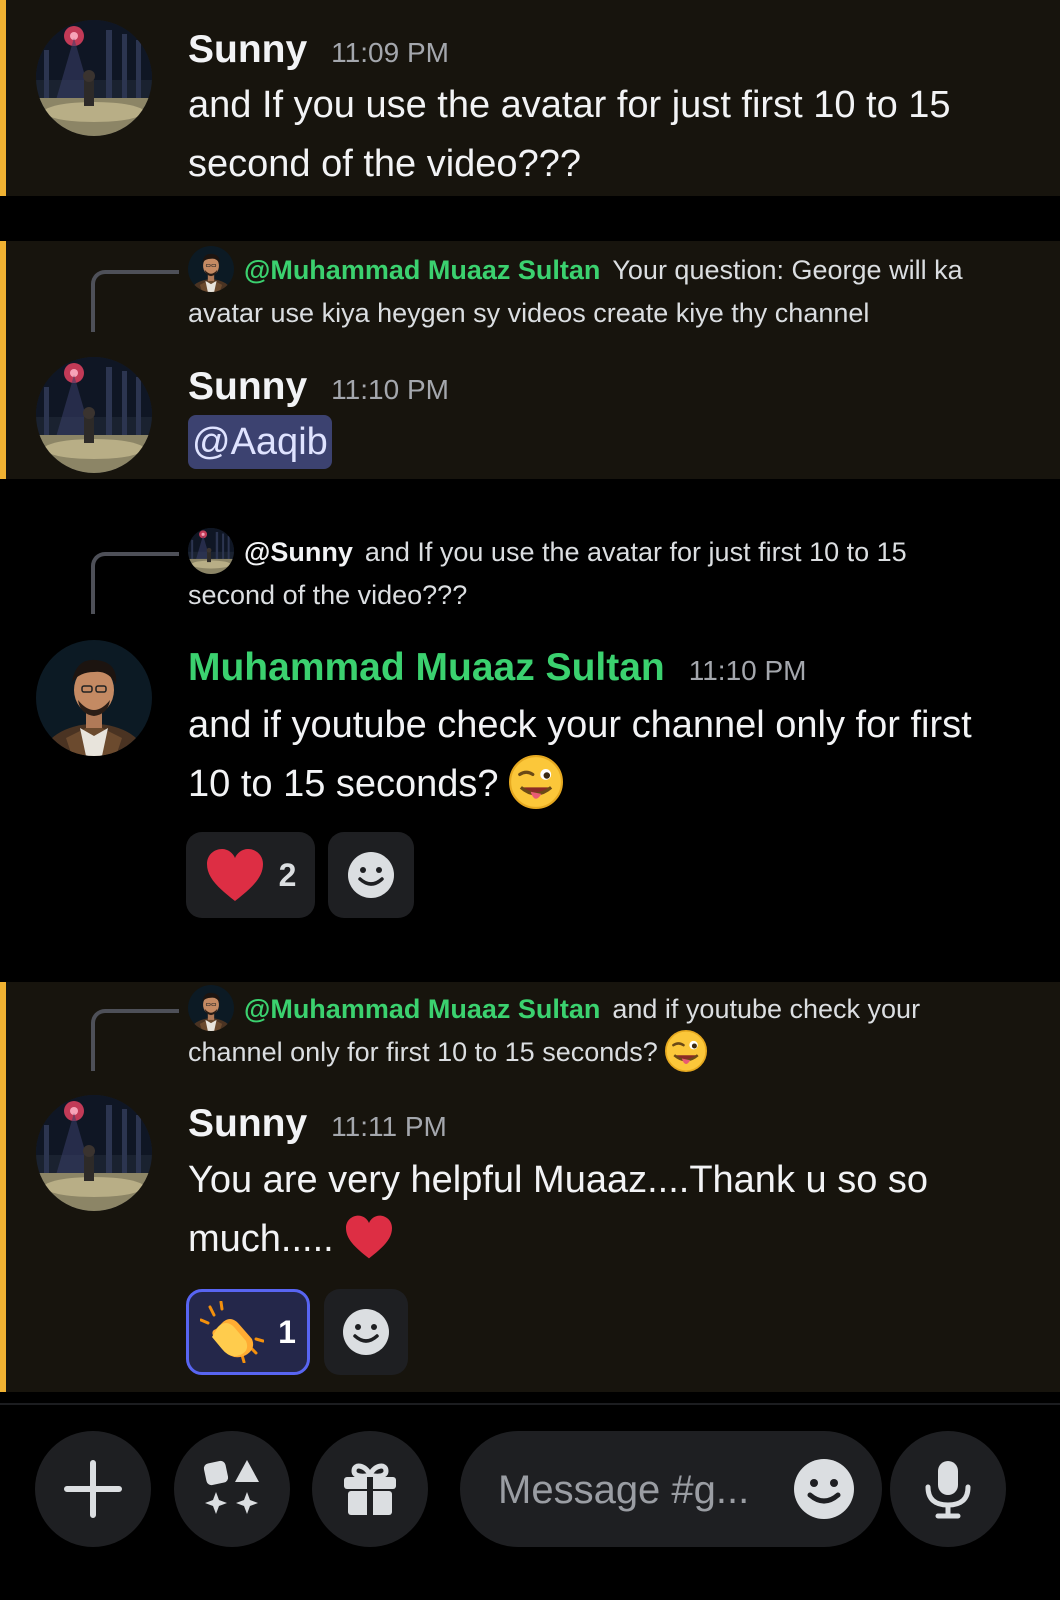 The width and height of the screenshot is (1060, 1600). Describe the element at coordinates (824, 1489) in the screenshot. I see `emoji-icon` at that location.